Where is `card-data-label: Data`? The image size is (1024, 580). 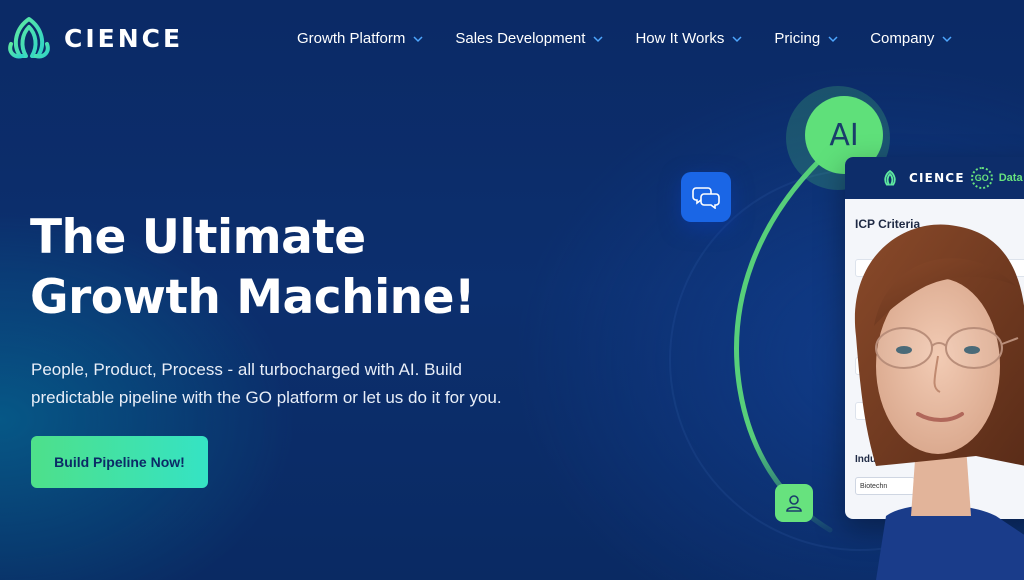 card-data-label: Data is located at coordinates (1010, 178).